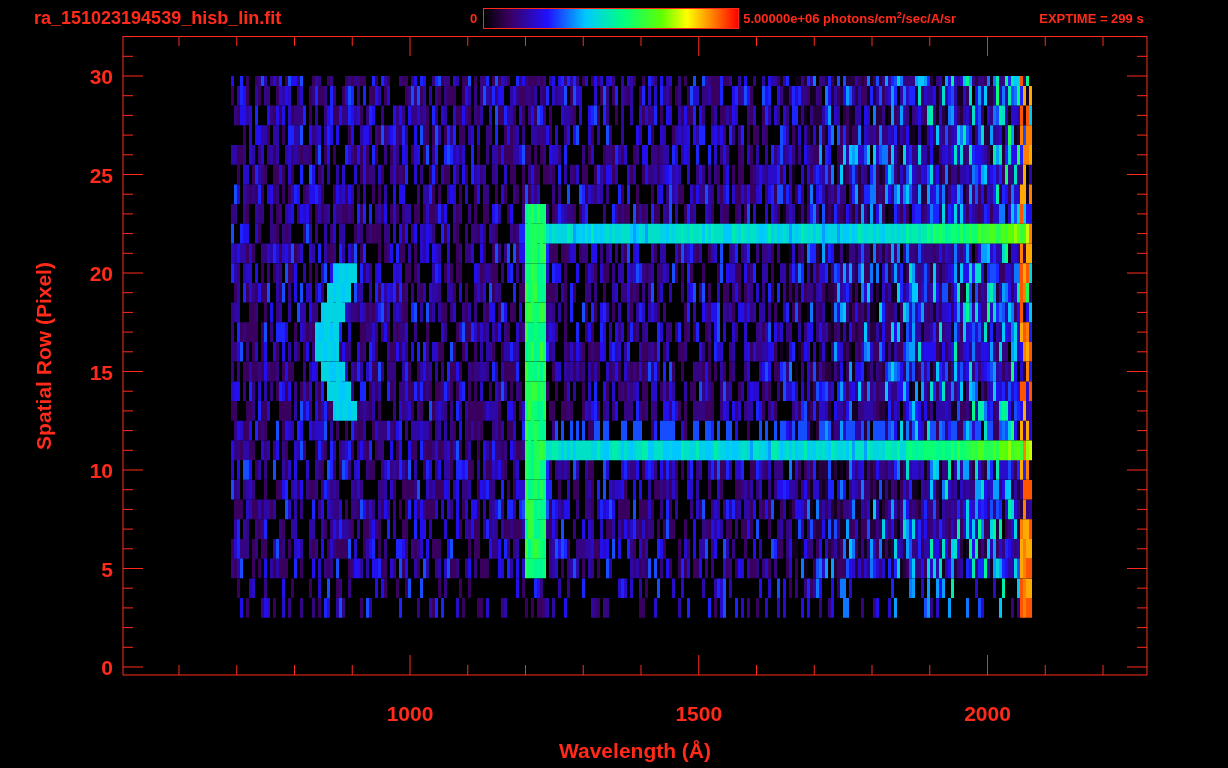 Image resolution: width=1228 pixels, height=768 pixels. What do you see at coordinates (410, 713) in the screenshot?
I see `x-tick-label: 1000` at bounding box center [410, 713].